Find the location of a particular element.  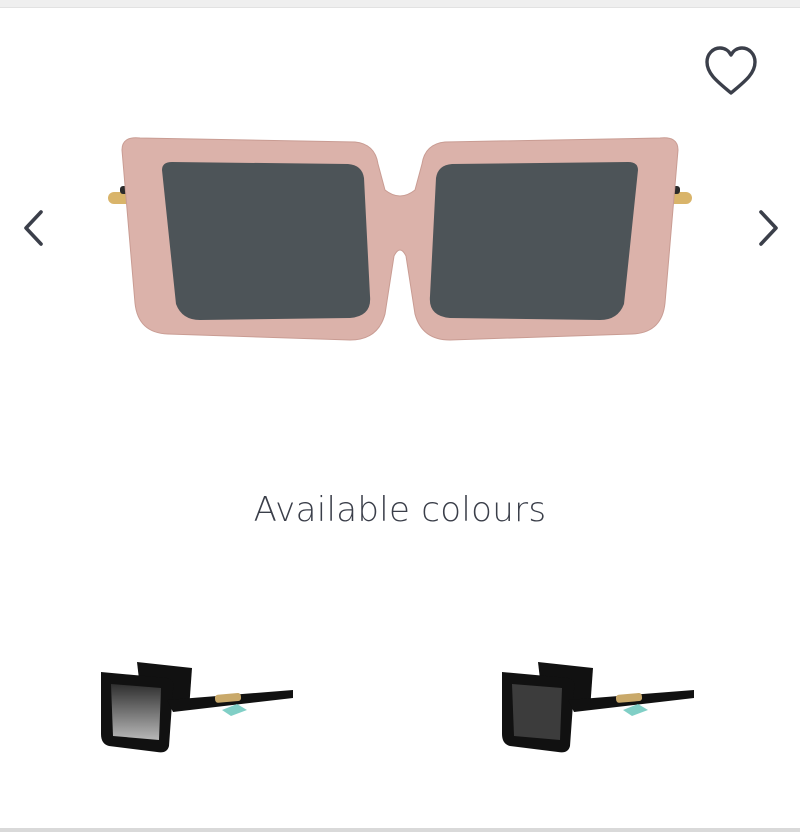

colour-variant-black-gradient is located at coordinates (197, 705).